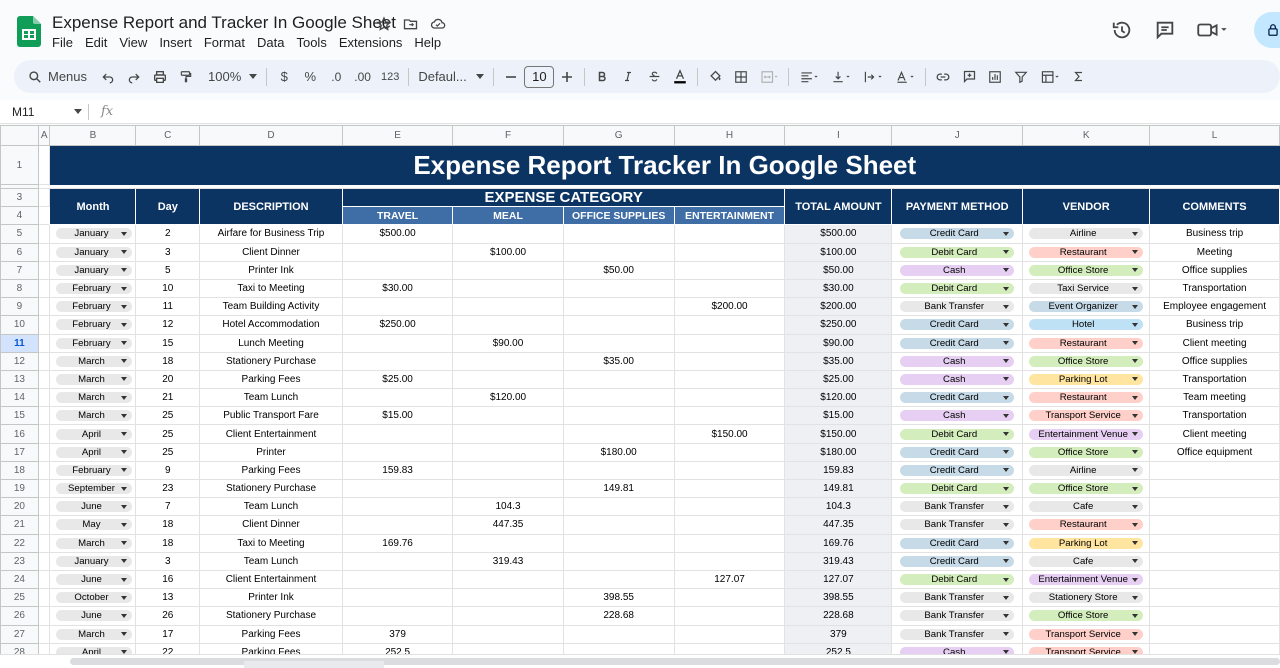  Describe the element at coordinates (271, 434) in the screenshot. I see `description-cell: Client Entertainment` at that location.